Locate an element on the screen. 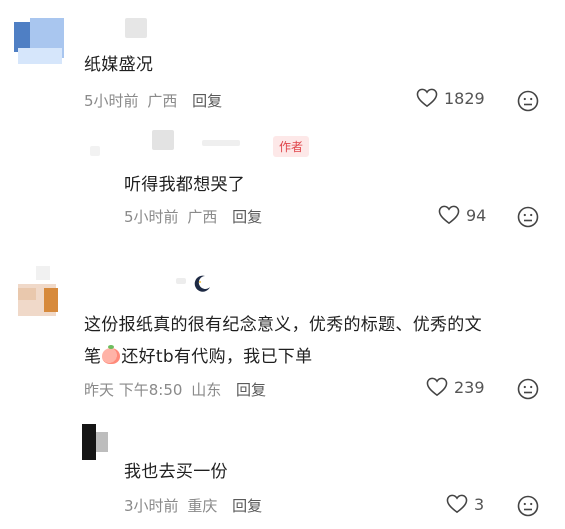 The width and height of the screenshot is (565, 529). comment-3-text-part-b: 还好tb有代购，我已下单 is located at coordinates (217, 357).